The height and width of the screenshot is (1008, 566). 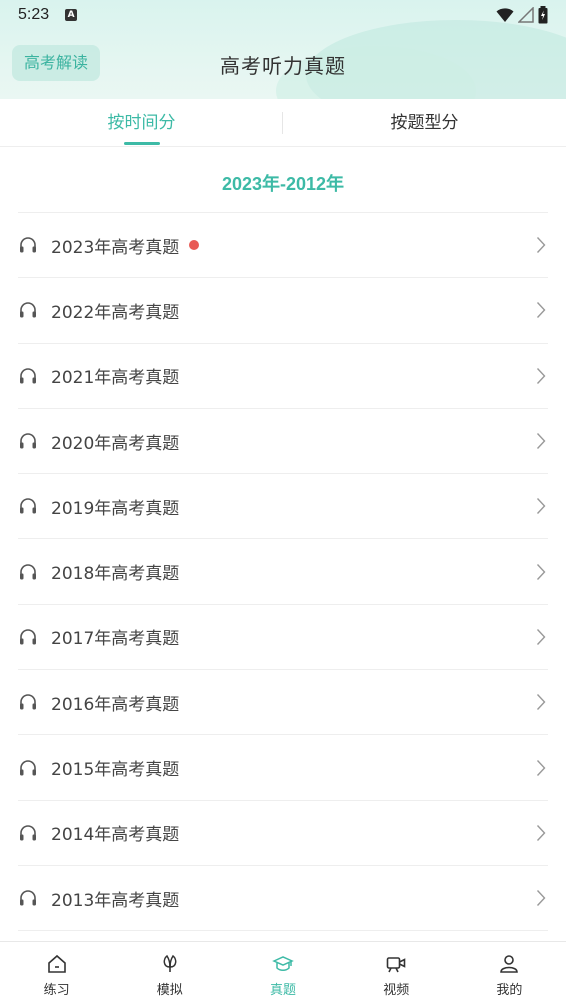 I want to click on list-item: 2023年高考真题, so click(x=283, y=246).